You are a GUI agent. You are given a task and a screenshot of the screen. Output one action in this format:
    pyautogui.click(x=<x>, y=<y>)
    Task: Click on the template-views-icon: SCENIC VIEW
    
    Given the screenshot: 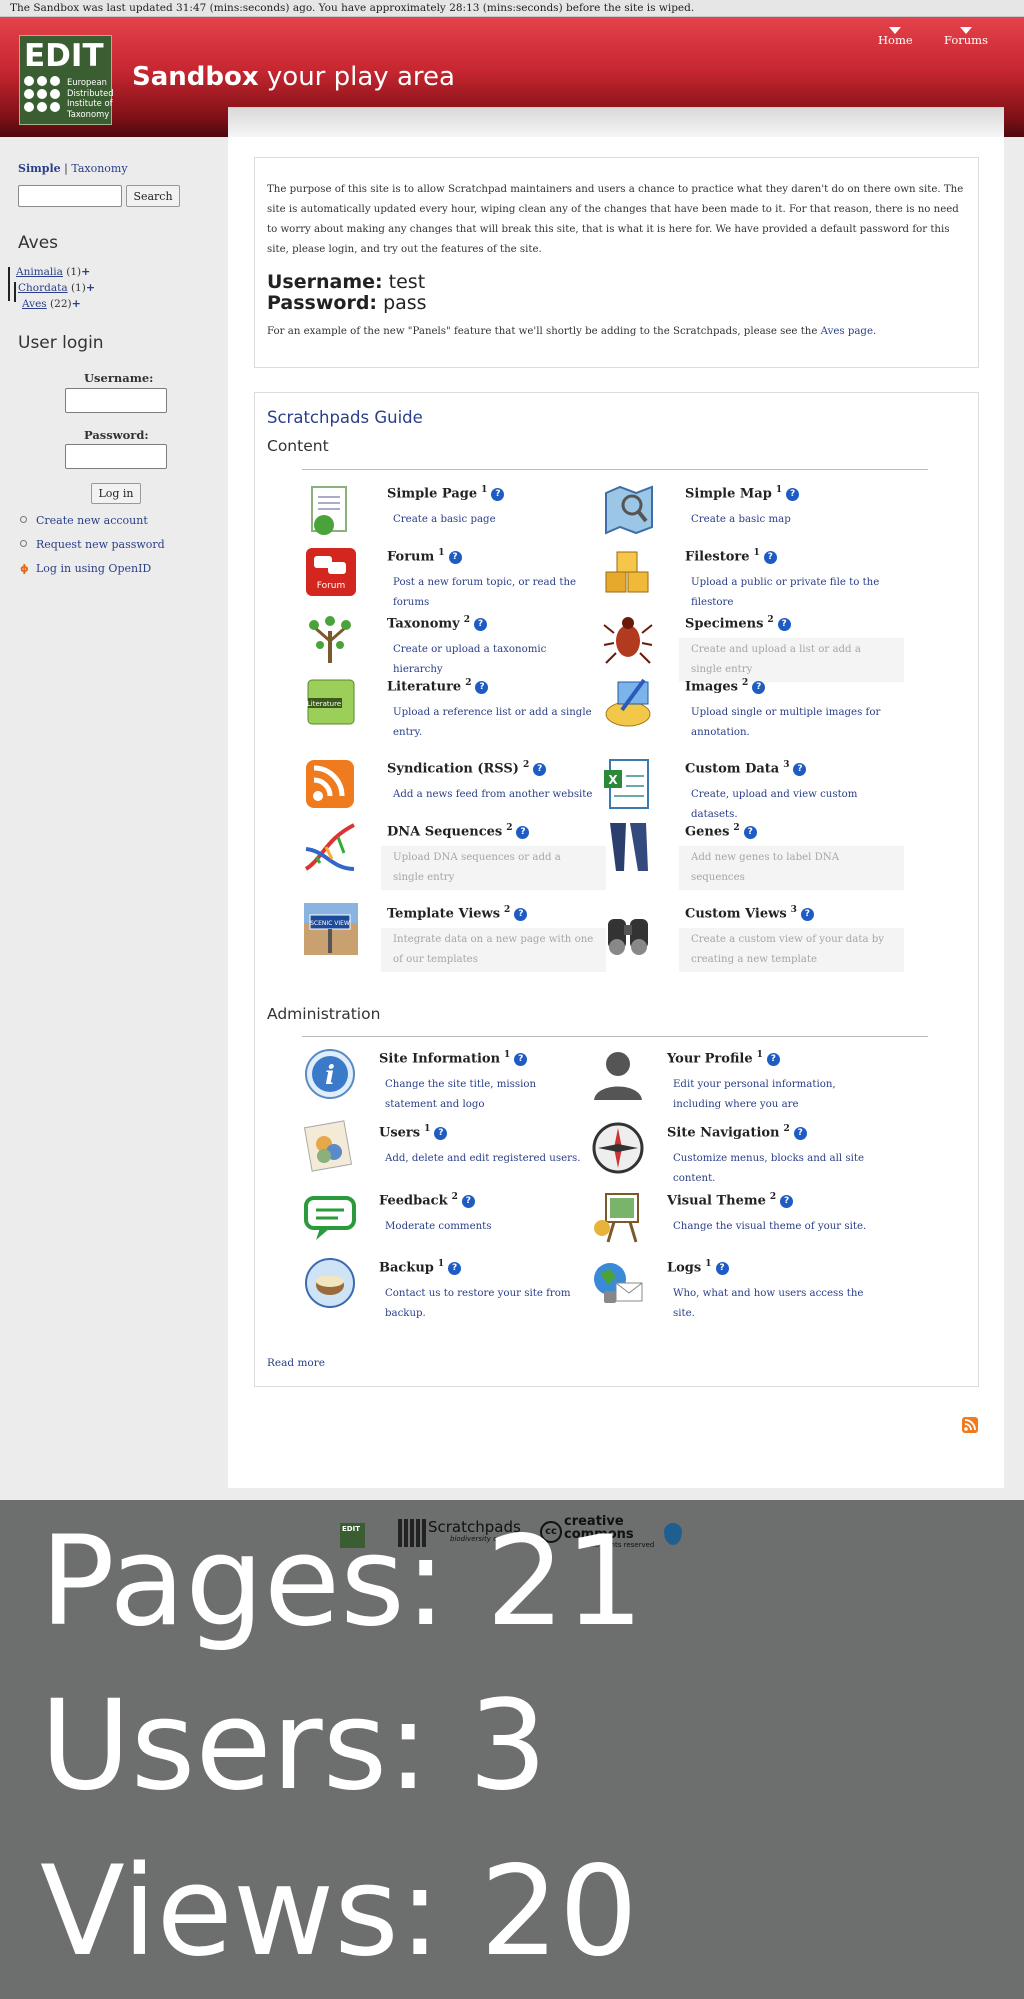 What is the action you would take?
    pyautogui.click(x=331, y=929)
    